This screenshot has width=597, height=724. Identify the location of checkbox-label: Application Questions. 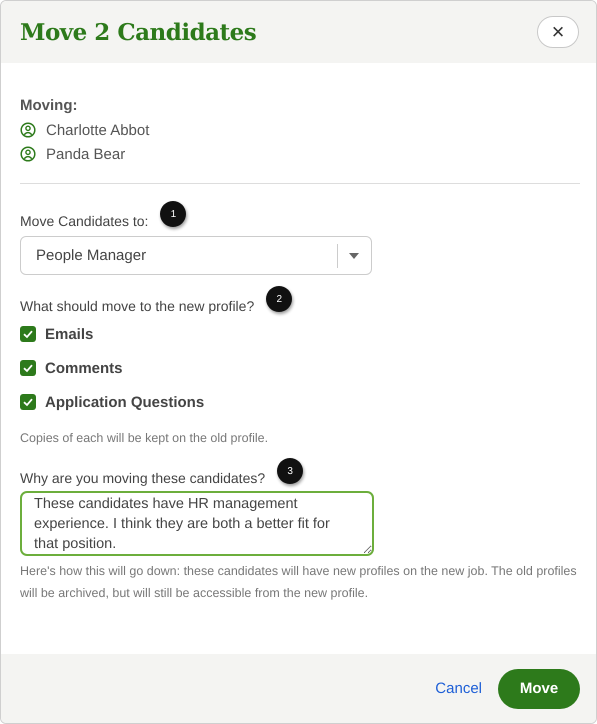
(124, 402).